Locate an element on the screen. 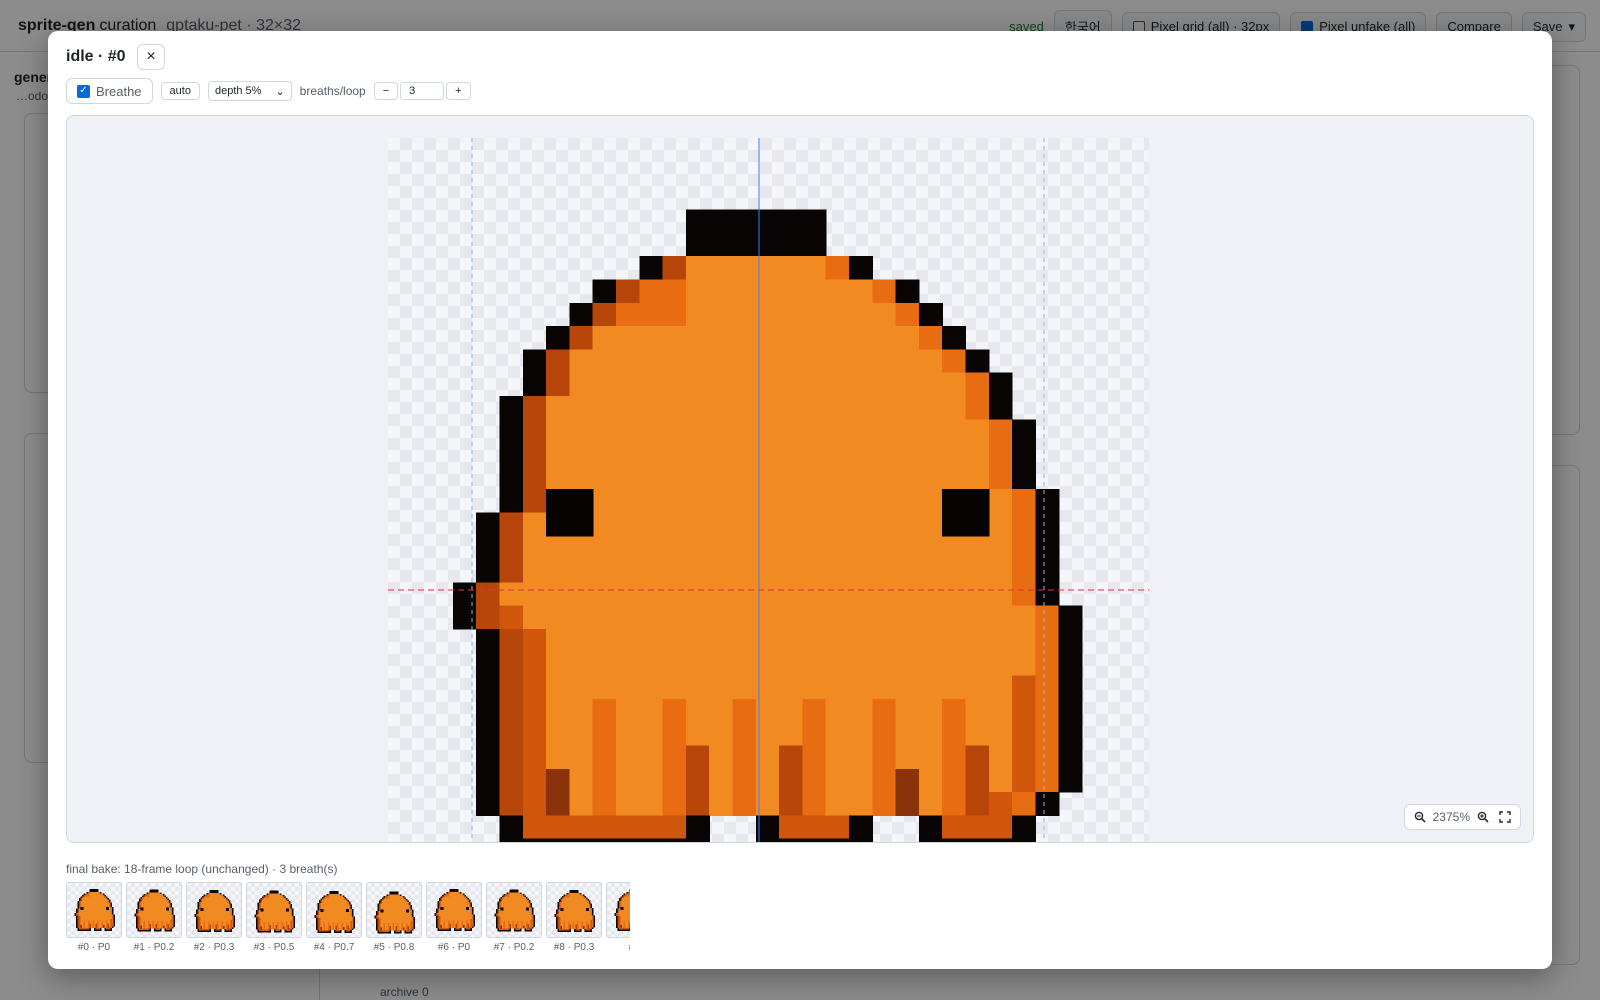 Image resolution: width=1600 pixels, height=1000 pixels. depth-select: depth 5% ⌄ is located at coordinates (249, 91).